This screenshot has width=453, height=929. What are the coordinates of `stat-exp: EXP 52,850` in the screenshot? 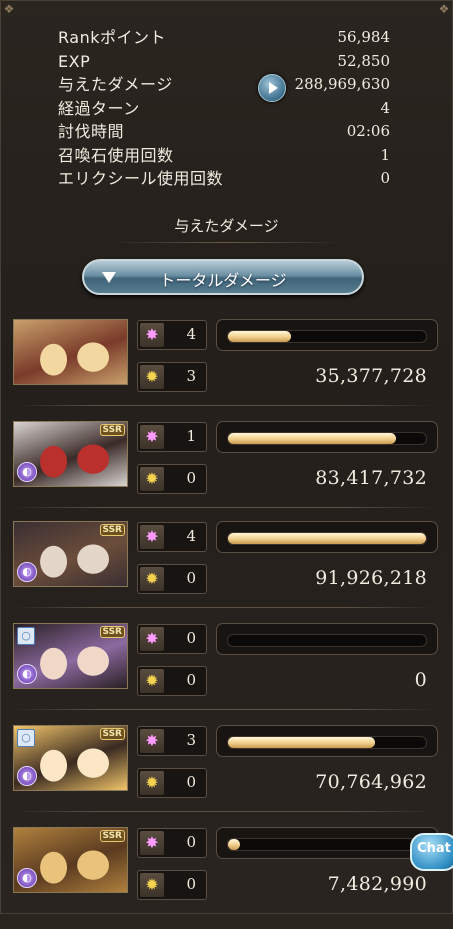 It's located at (224, 61).